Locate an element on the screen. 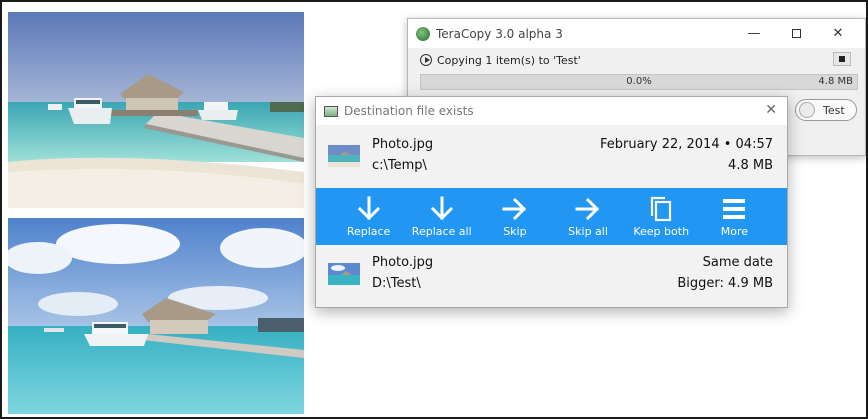 Image resolution: width=868 pixels, height=419 pixels. maximize-button is located at coordinates (796, 33).